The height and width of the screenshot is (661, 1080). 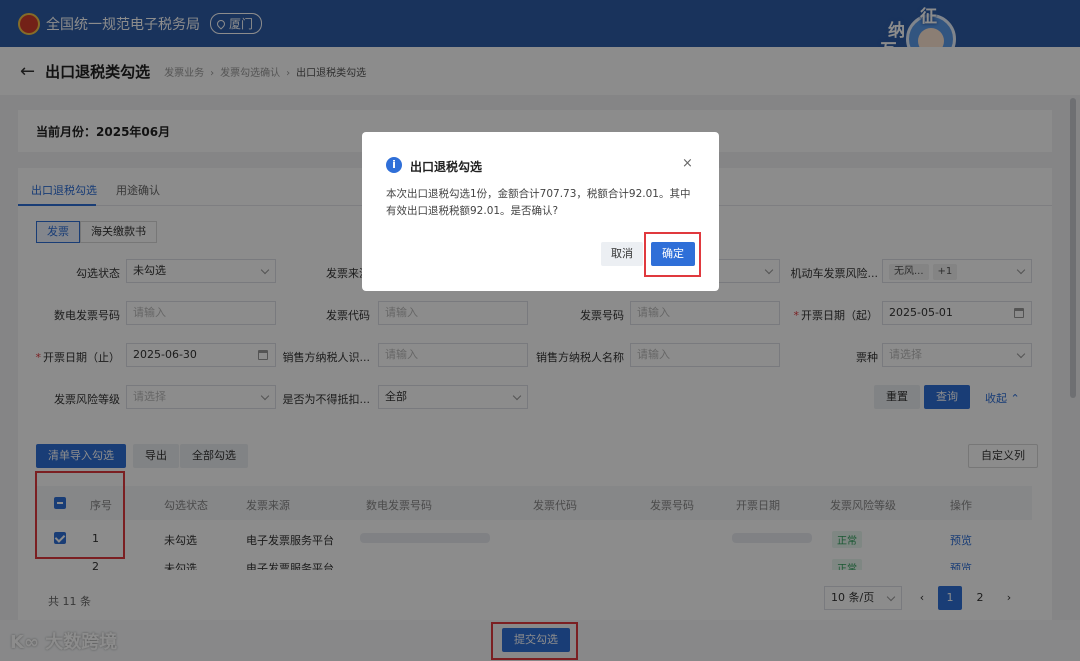 What do you see at coordinates (394, 165) in the screenshot?
I see `info-icon: i` at bounding box center [394, 165].